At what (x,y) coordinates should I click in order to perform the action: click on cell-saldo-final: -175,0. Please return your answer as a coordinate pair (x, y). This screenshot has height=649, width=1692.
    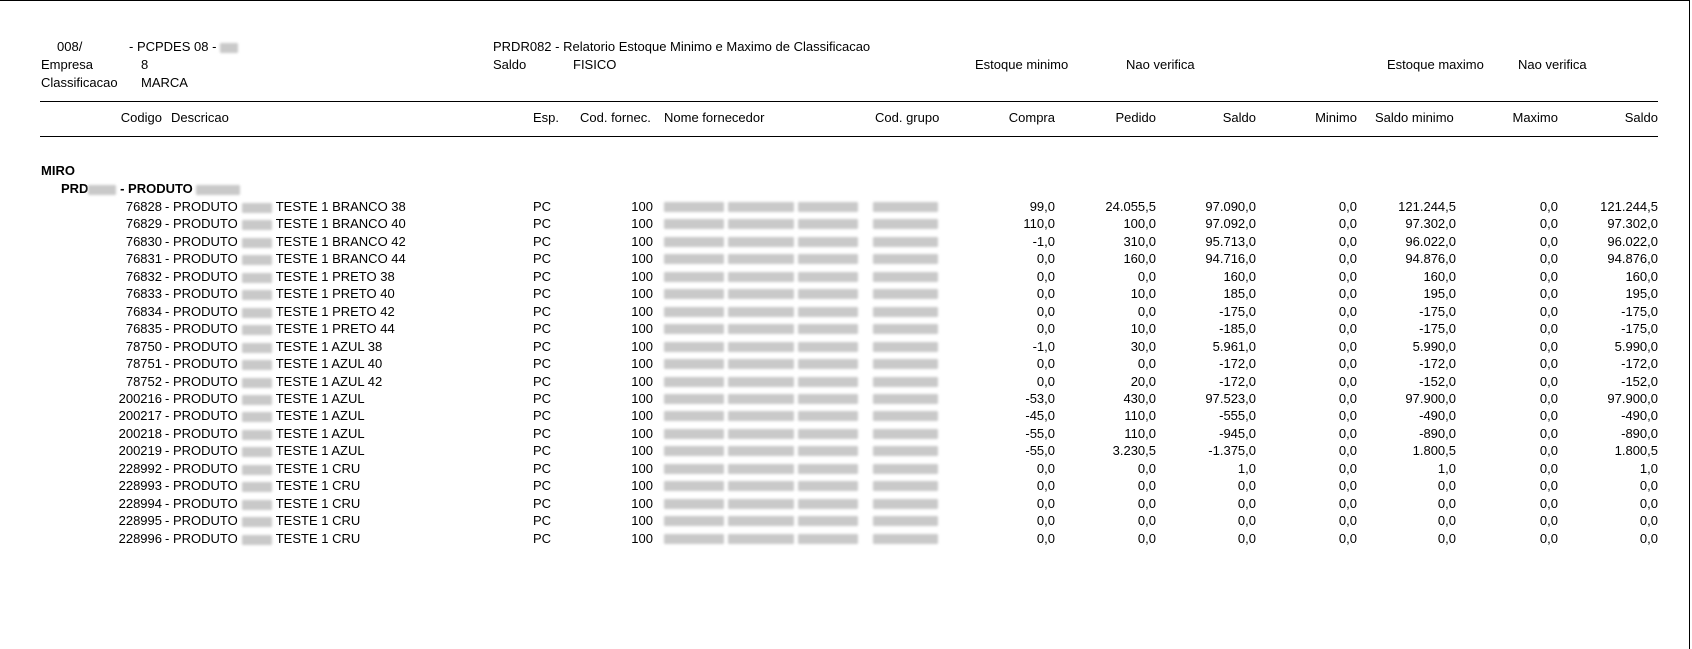
    Looking at the image, I should click on (1639, 328).